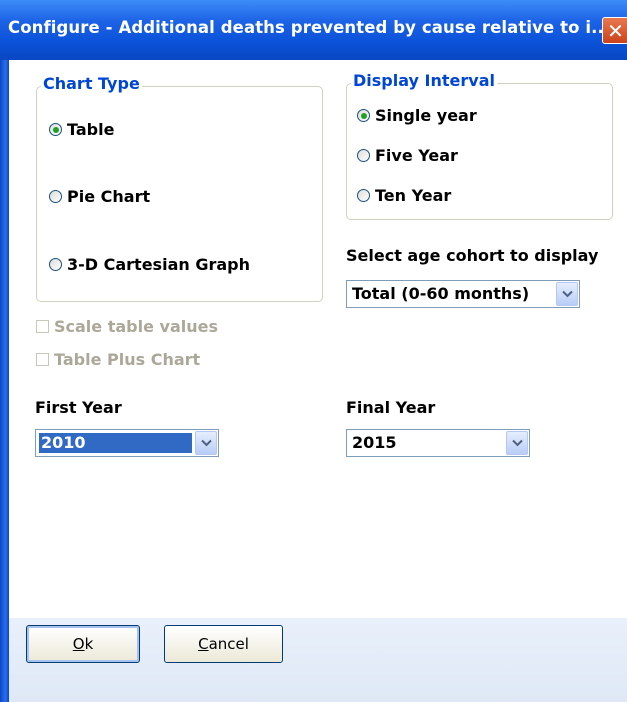 The height and width of the screenshot is (702, 627). I want to click on close-icon: ✕, so click(615, 31).